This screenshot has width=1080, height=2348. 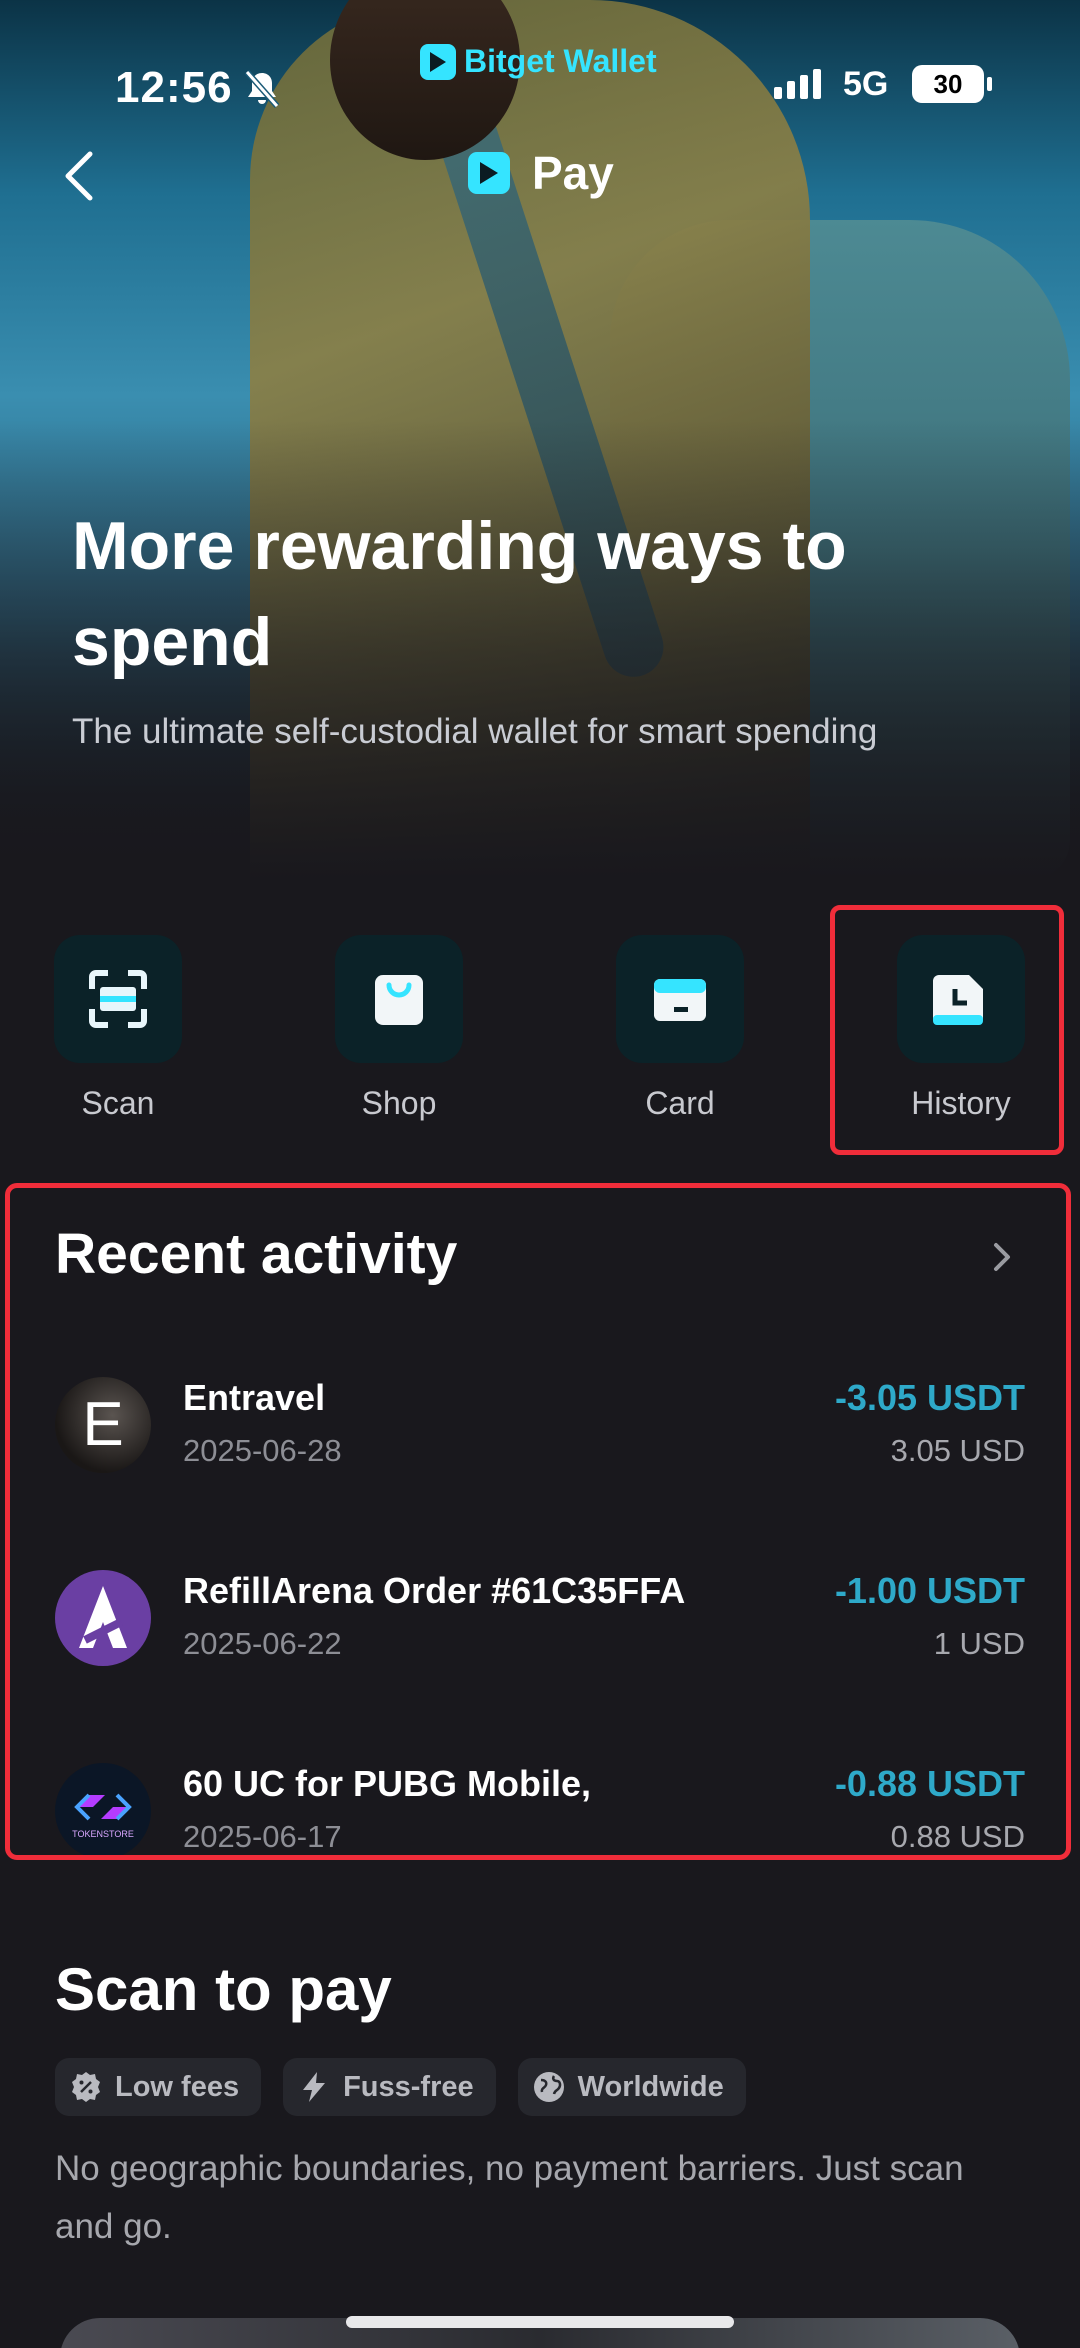 I want to click on chip-label: Low fees, so click(x=177, y=2086).